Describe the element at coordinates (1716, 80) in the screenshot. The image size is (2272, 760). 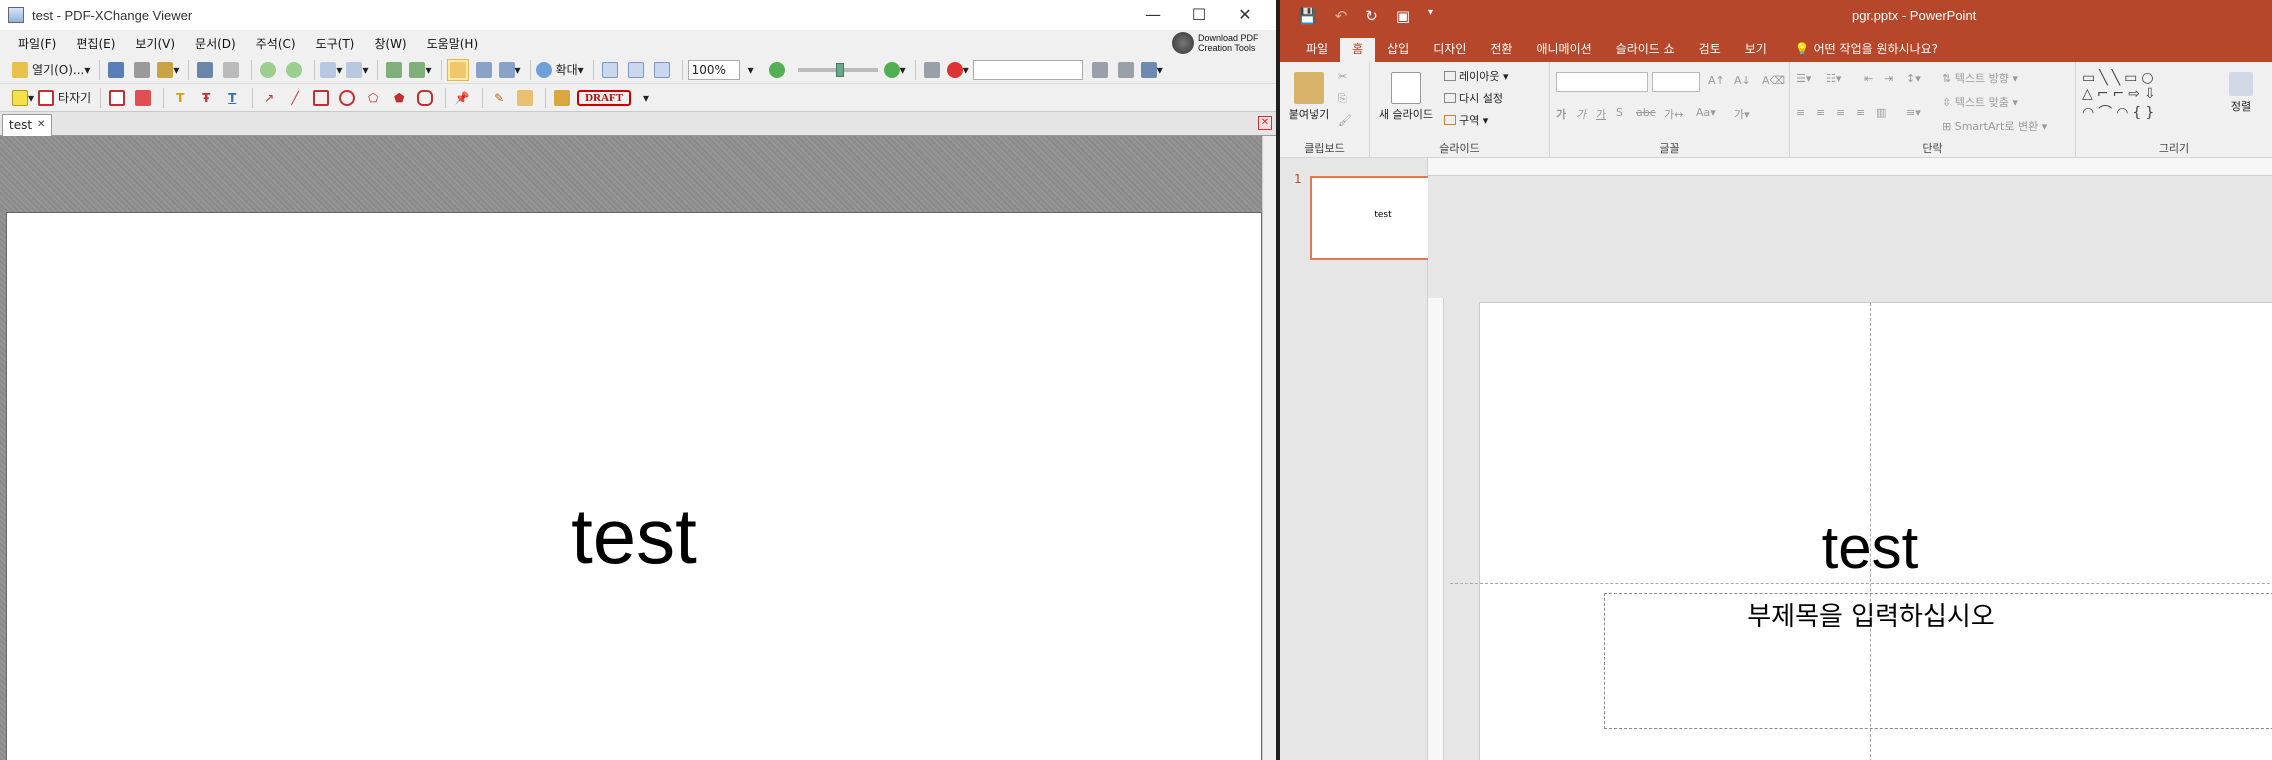
I see `grow-font-icon: A↑` at that location.